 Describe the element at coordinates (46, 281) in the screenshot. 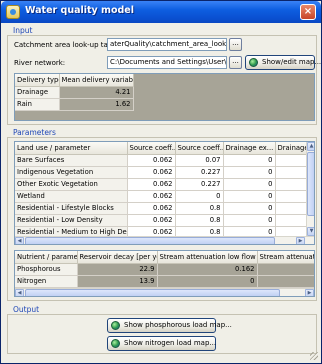

I see `nutrient-name-cell: Nitrogen` at that location.